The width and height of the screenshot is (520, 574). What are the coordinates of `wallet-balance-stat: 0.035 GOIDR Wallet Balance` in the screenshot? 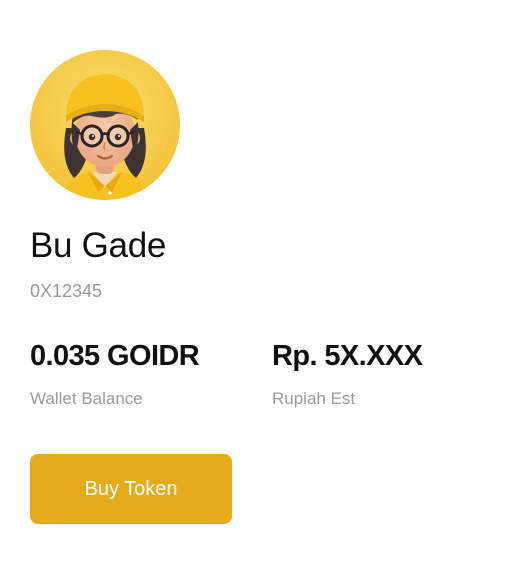 It's located at (115, 374).